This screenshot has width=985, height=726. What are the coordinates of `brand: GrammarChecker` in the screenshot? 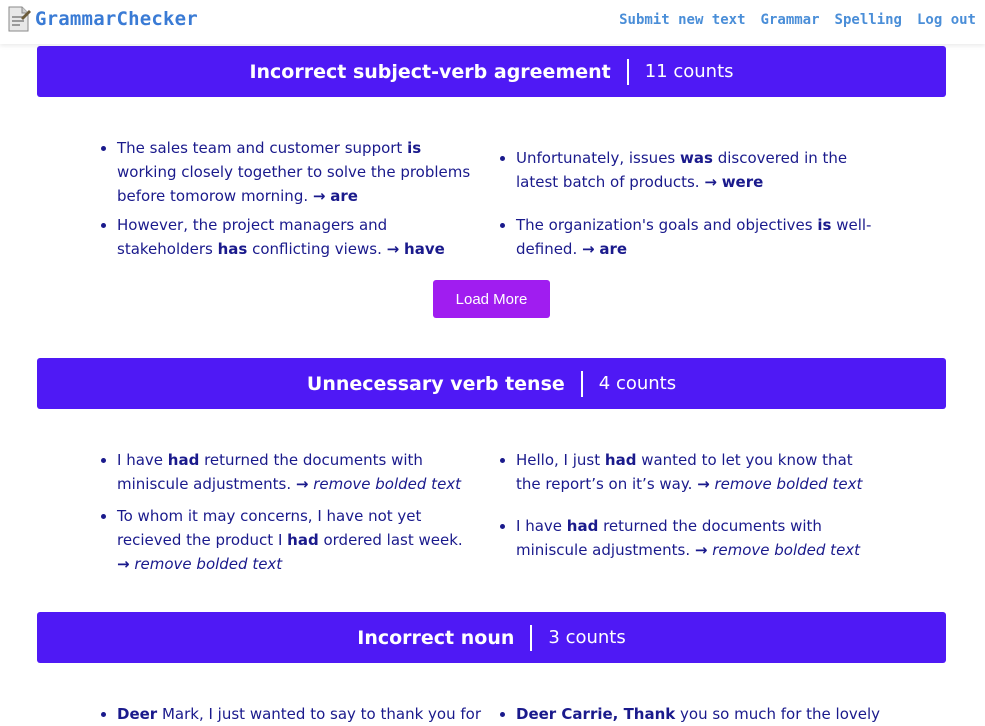 It's located at (102, 19).